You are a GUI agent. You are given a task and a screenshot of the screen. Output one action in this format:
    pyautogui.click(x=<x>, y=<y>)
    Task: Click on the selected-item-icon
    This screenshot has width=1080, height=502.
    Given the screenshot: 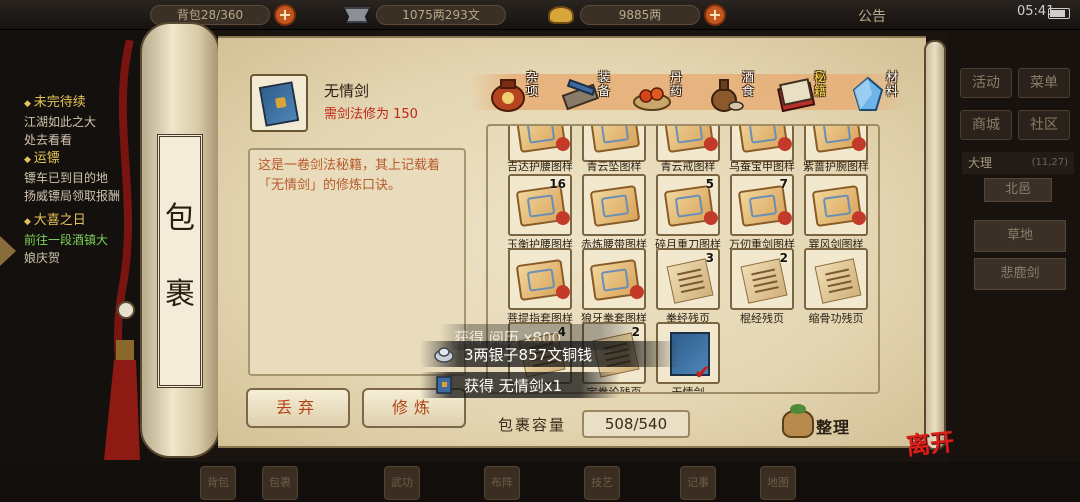 What is the action you would take?
    pyautogui.click(x=279, y=103)
    